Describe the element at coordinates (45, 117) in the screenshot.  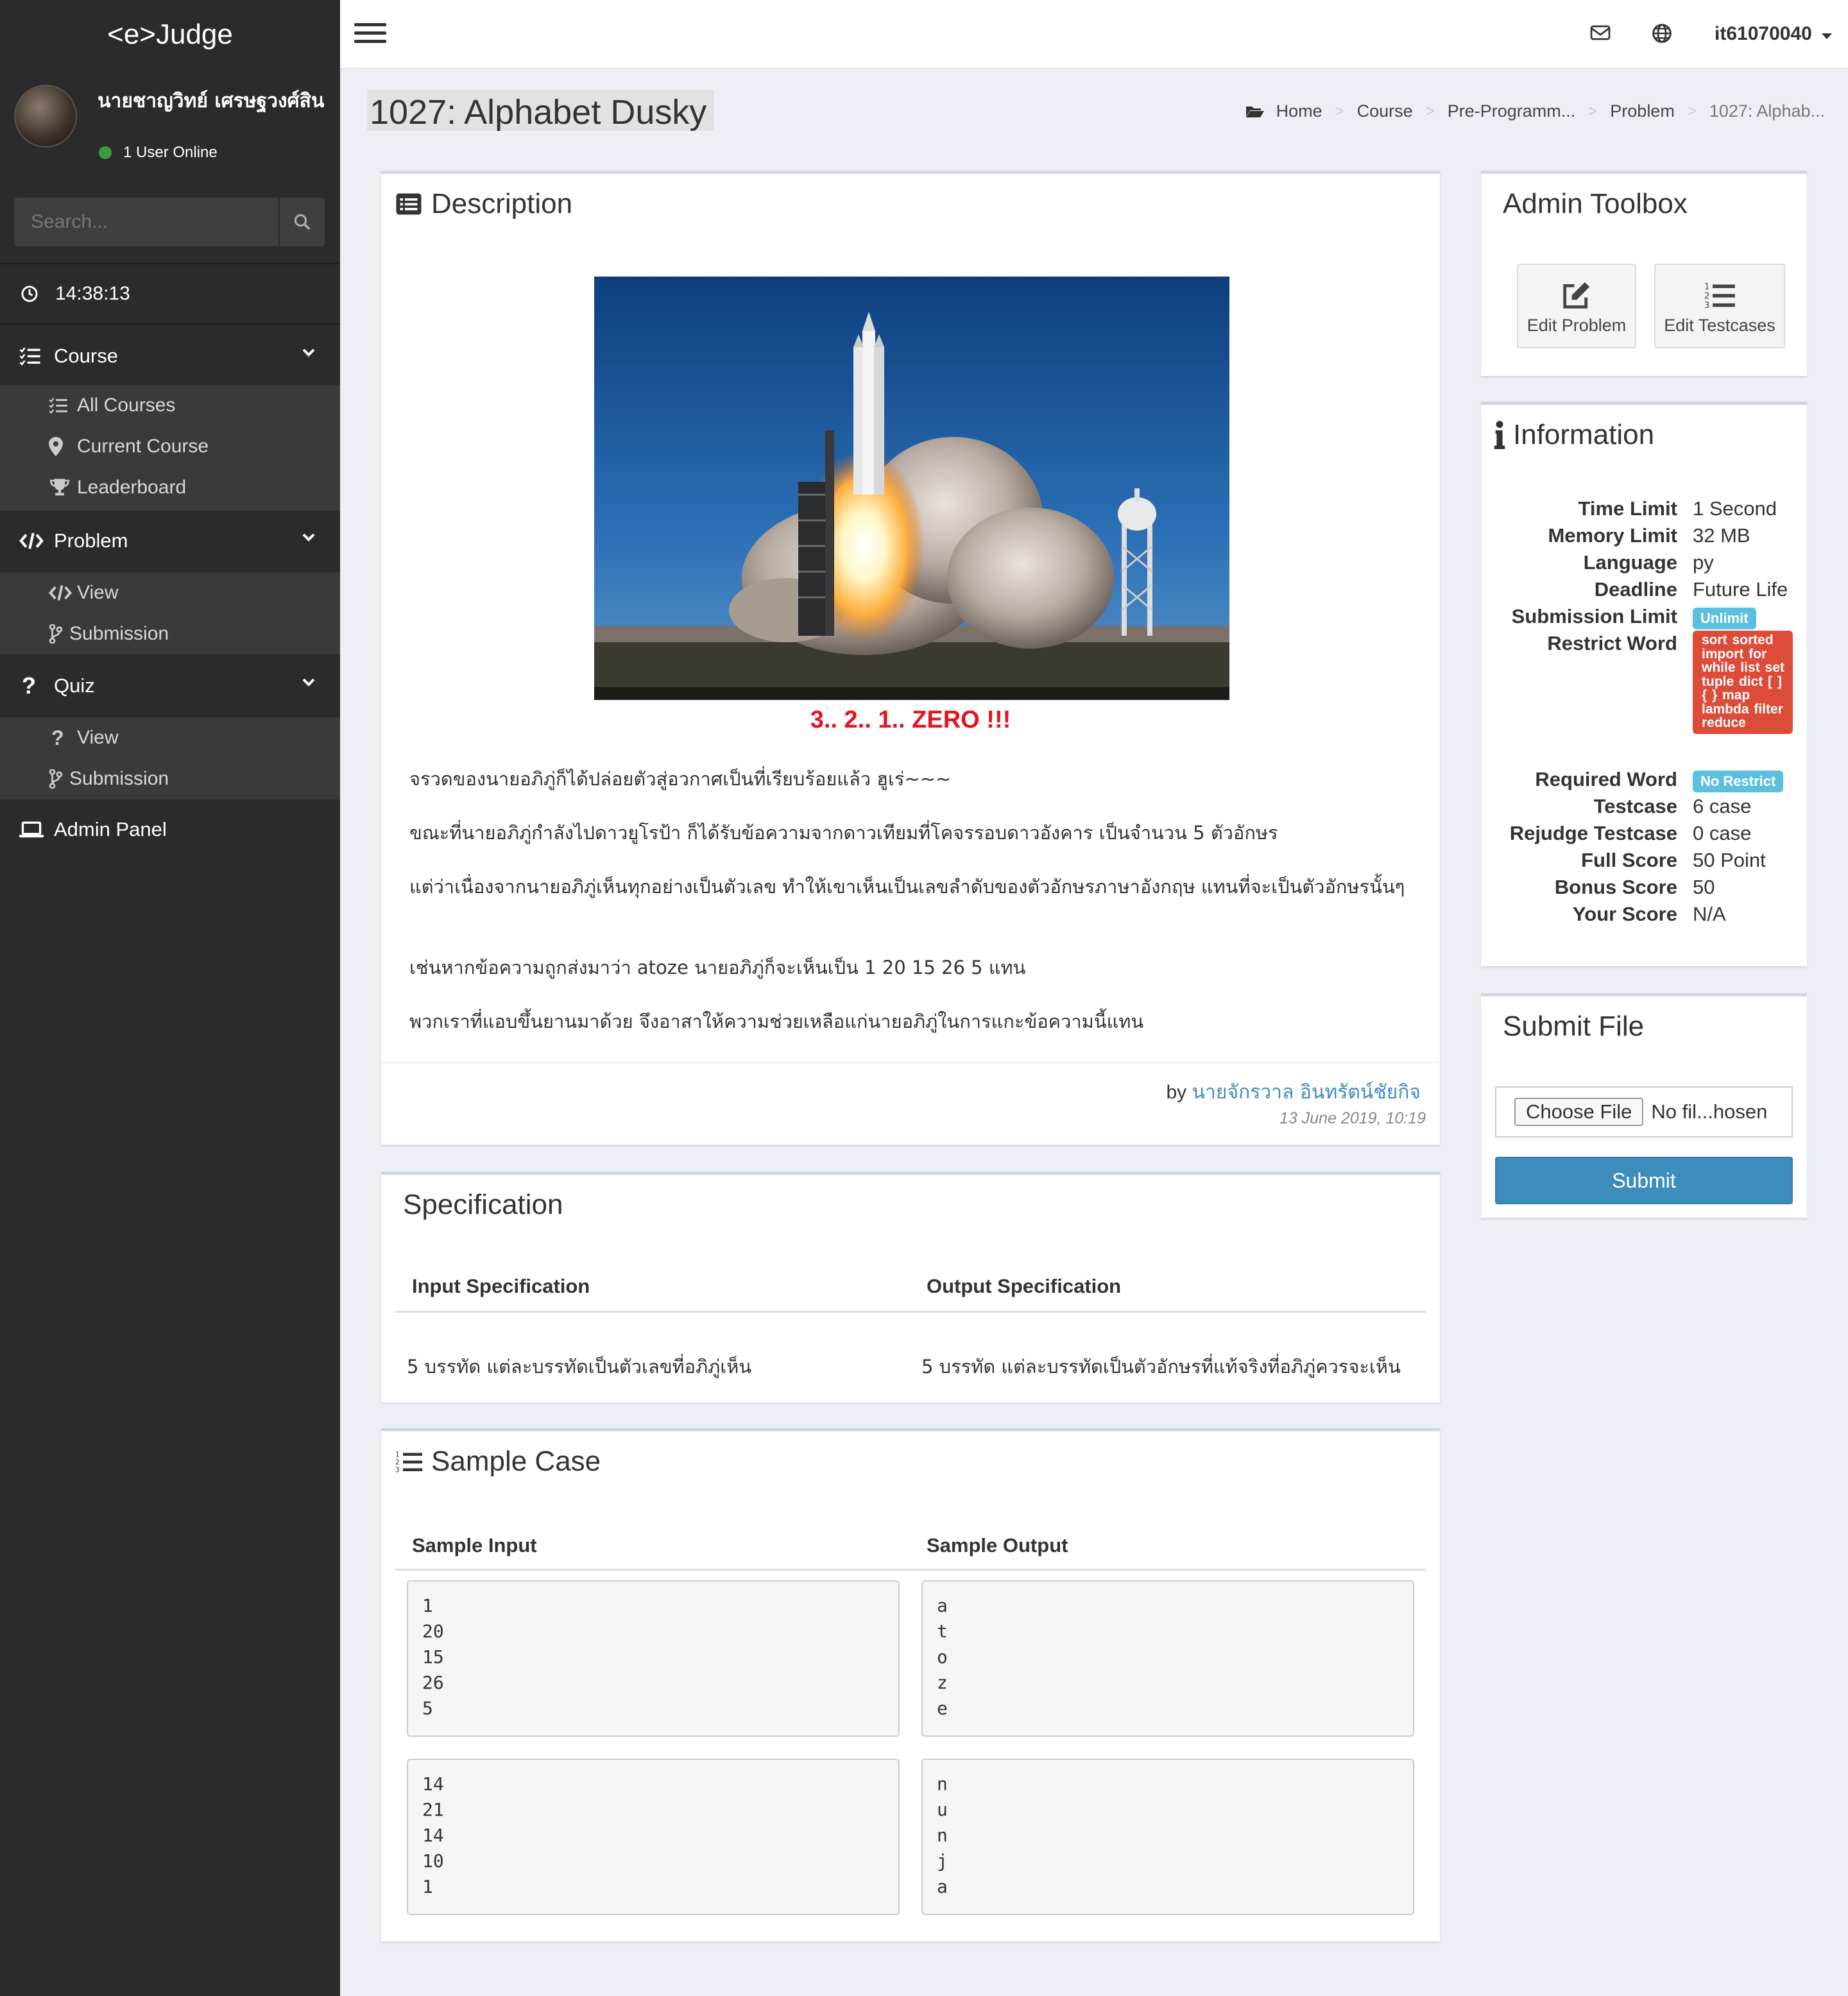
I see `avatar` at that location.